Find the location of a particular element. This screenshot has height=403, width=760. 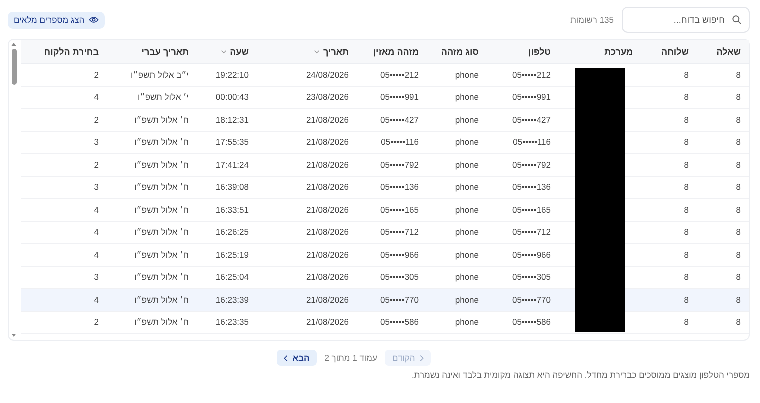

time-cell: 16:26:25 is located at coordinates (232, 232).